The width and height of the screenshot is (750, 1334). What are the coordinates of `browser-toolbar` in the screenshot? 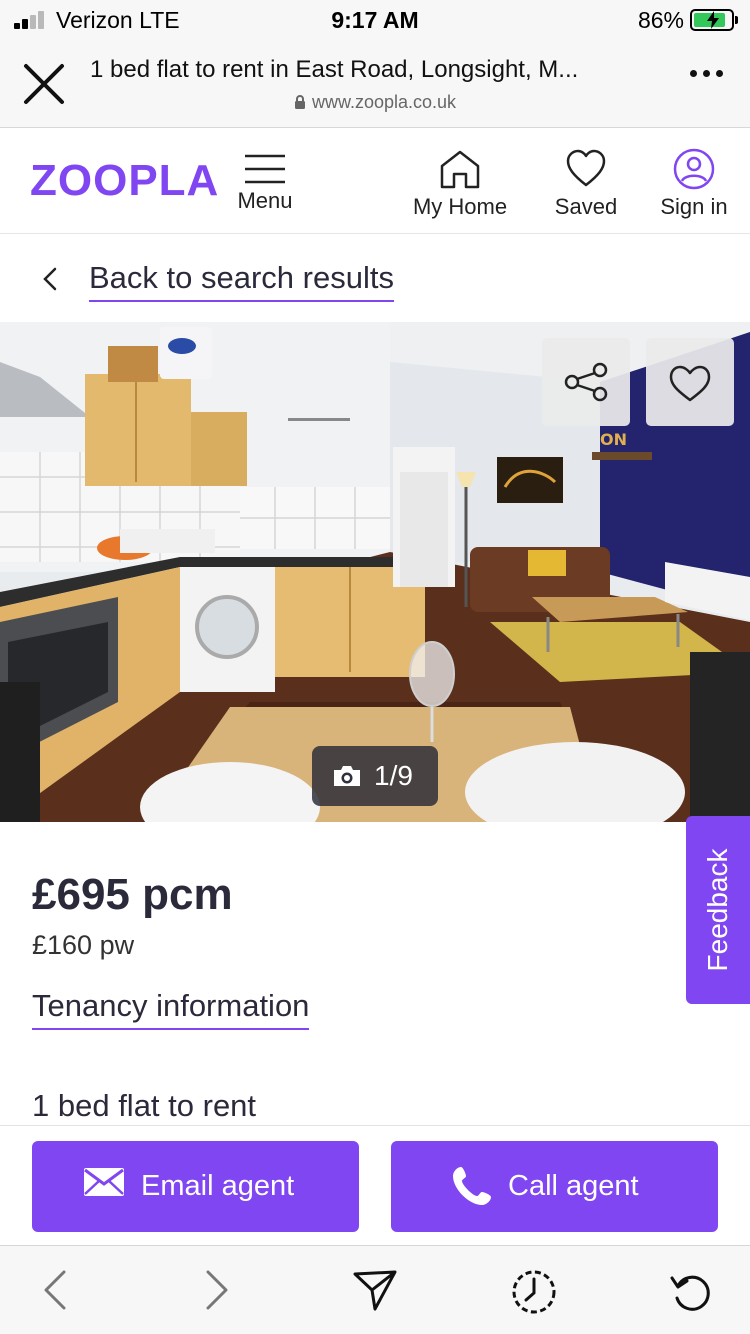 It's located at (375, 1289).